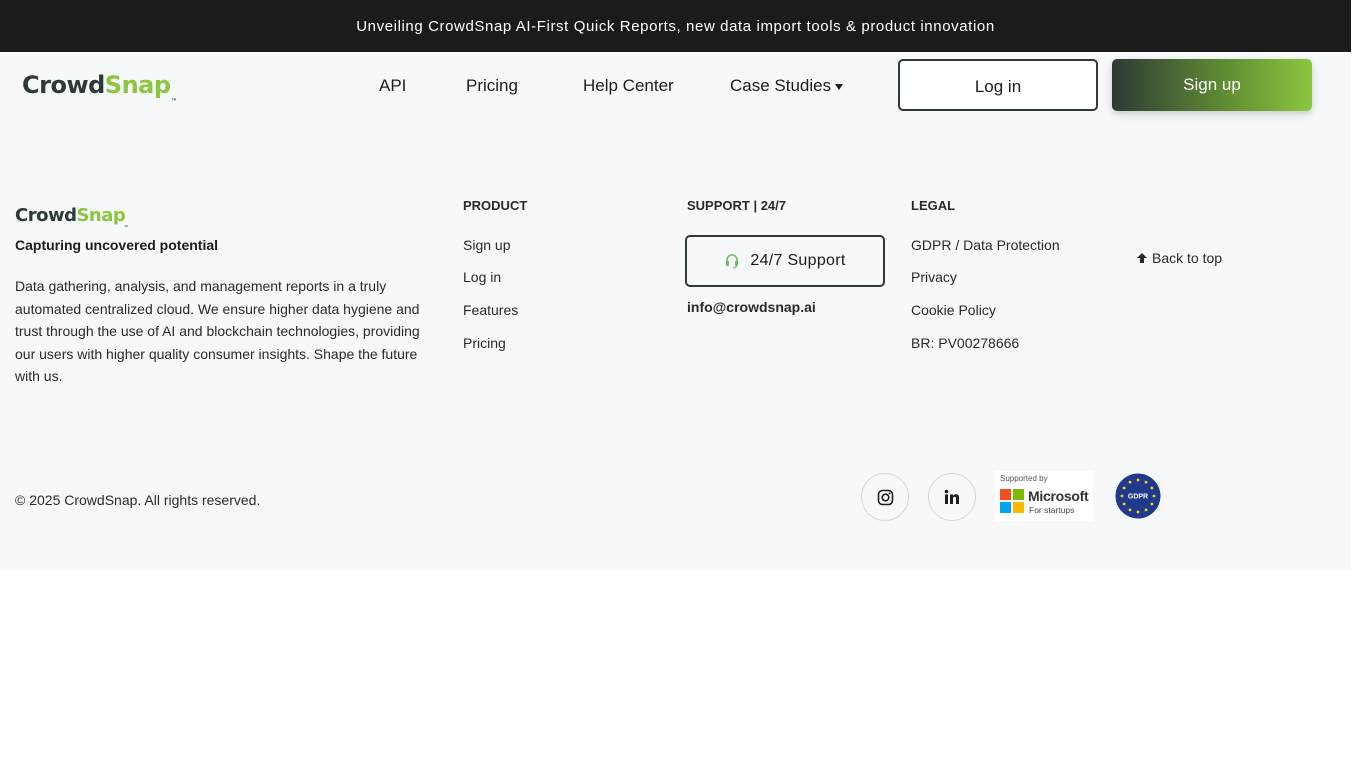 Image resolution: width=1366 pixels, height=768 pixels. I want to click on ms-supported-by: Supported by, so click(1024, 478).